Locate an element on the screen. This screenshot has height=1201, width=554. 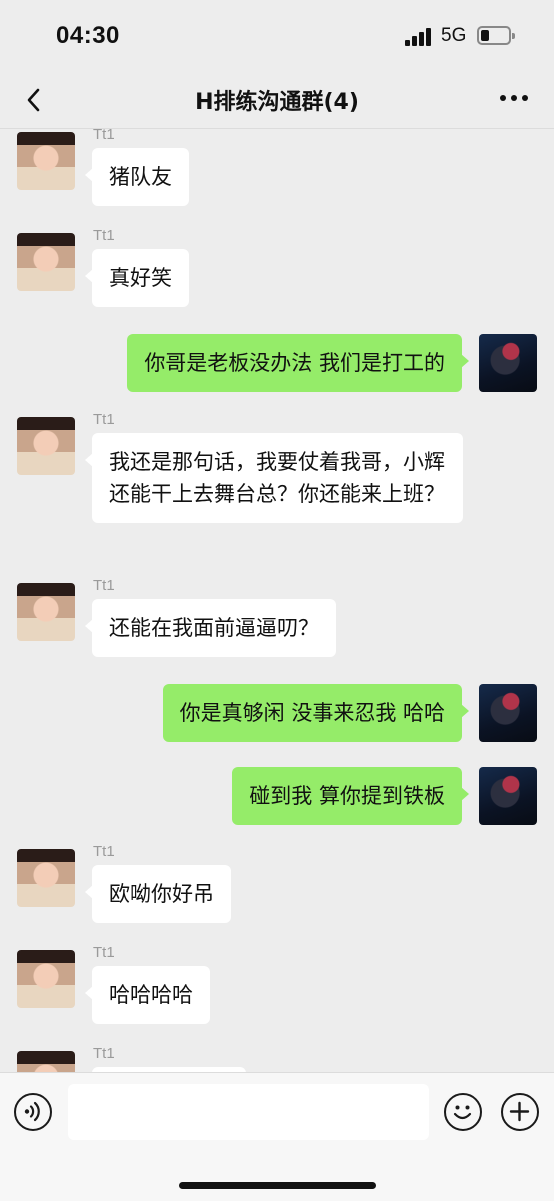
status-time: 04:30 is located at coordinates (88, 35).